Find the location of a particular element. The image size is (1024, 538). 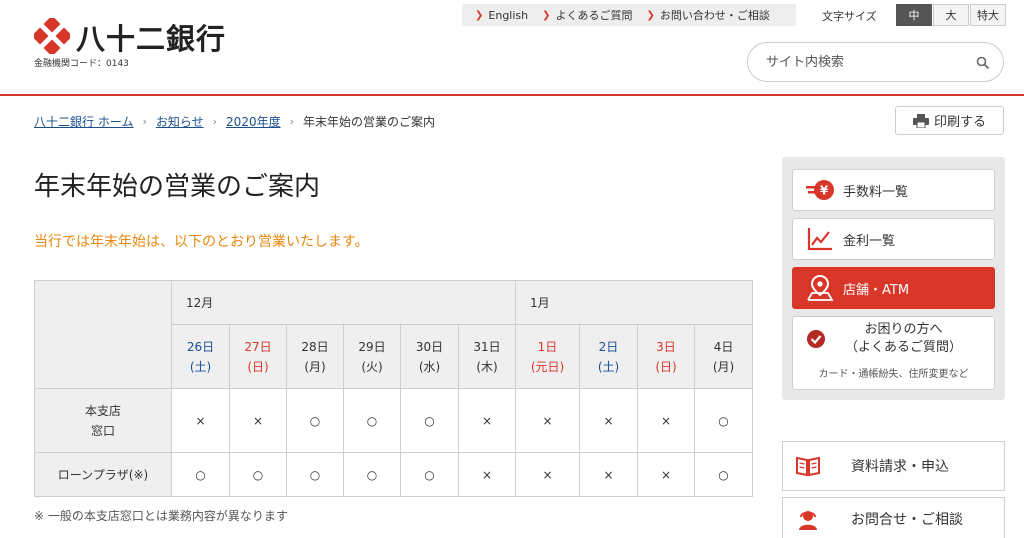

faq-link-label: よくあるご質問 is located at coordinates (594, 15).